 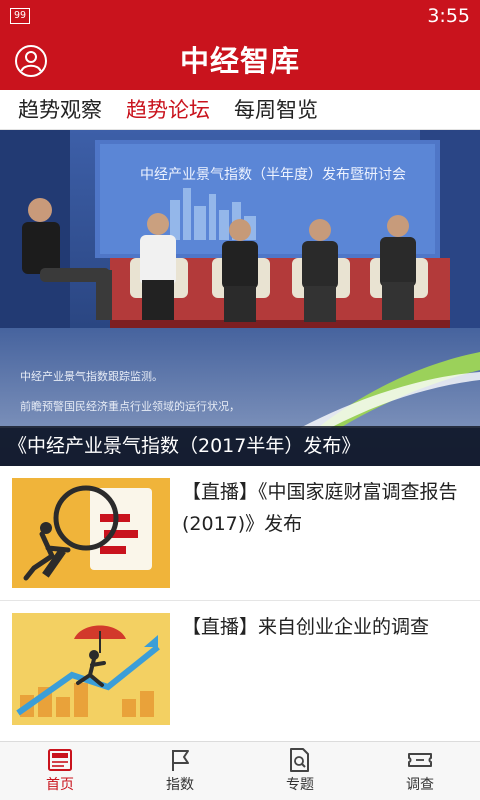 What do you see at coordinates (240, 446) in the screenshot?
I see `hero-caption: 《中经产业景气指数（2017半年）发布》` at bounding box center [240, 446].